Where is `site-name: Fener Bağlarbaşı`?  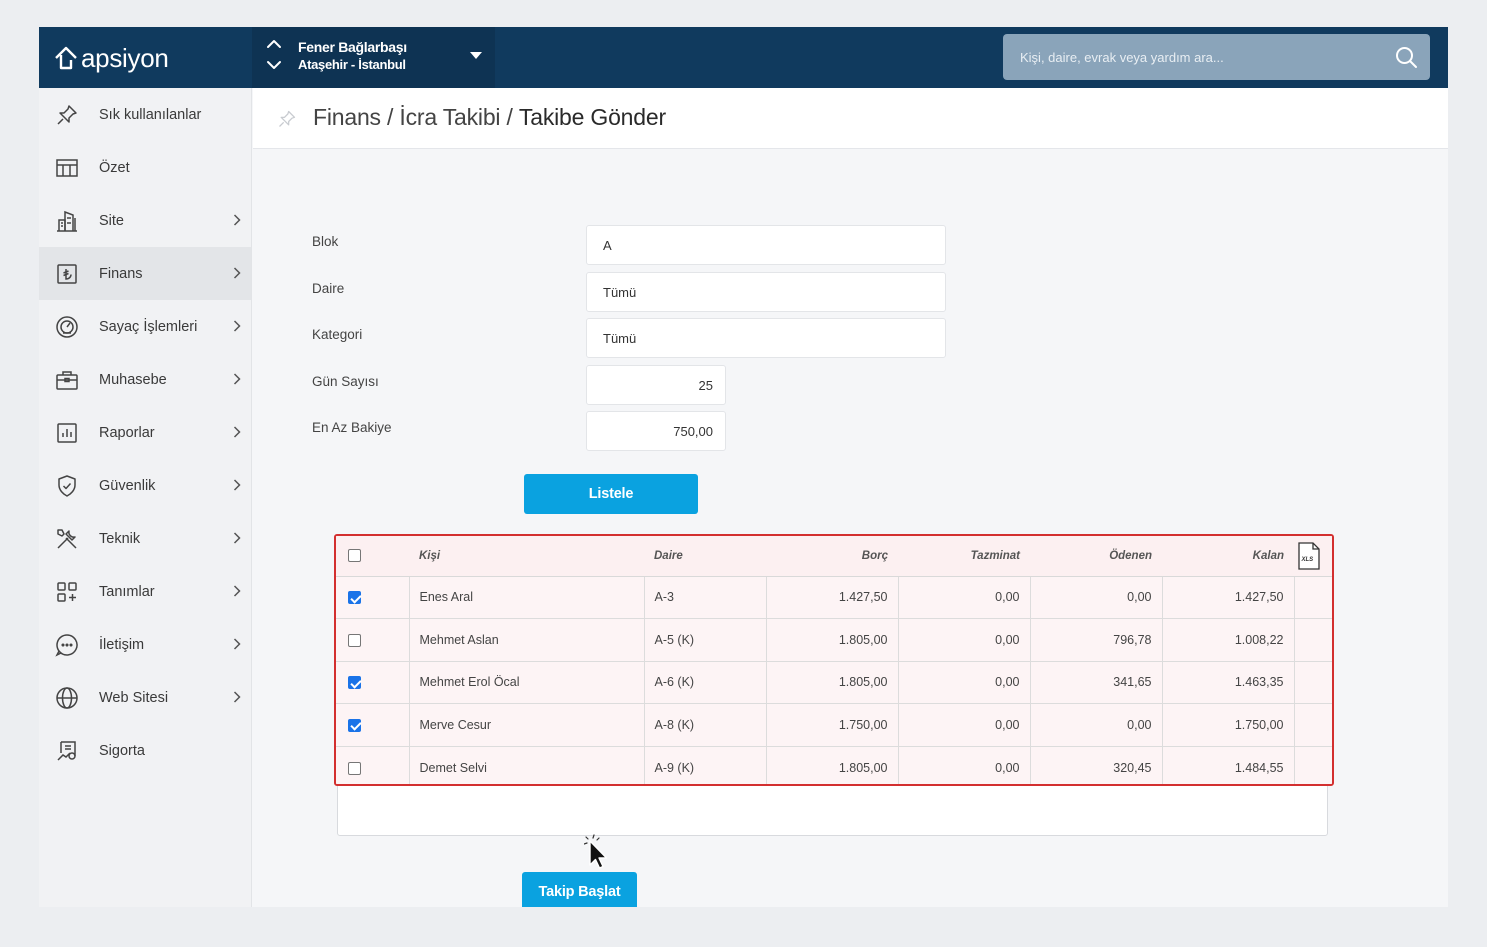 site-name: Fener Bağlarbaşı is located at coordinates (352, 47).